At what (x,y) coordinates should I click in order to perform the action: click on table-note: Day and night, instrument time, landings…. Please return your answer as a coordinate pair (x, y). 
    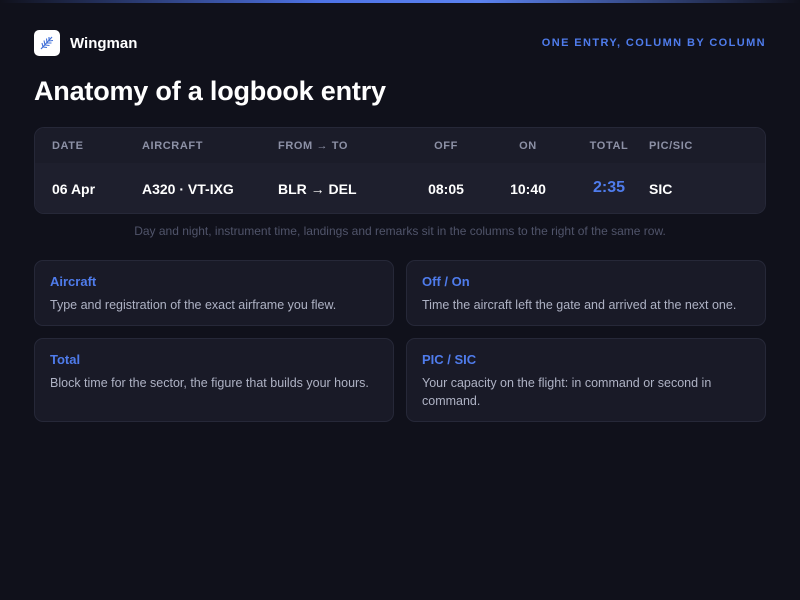
    Looking at the image, I should click on (400, 231).